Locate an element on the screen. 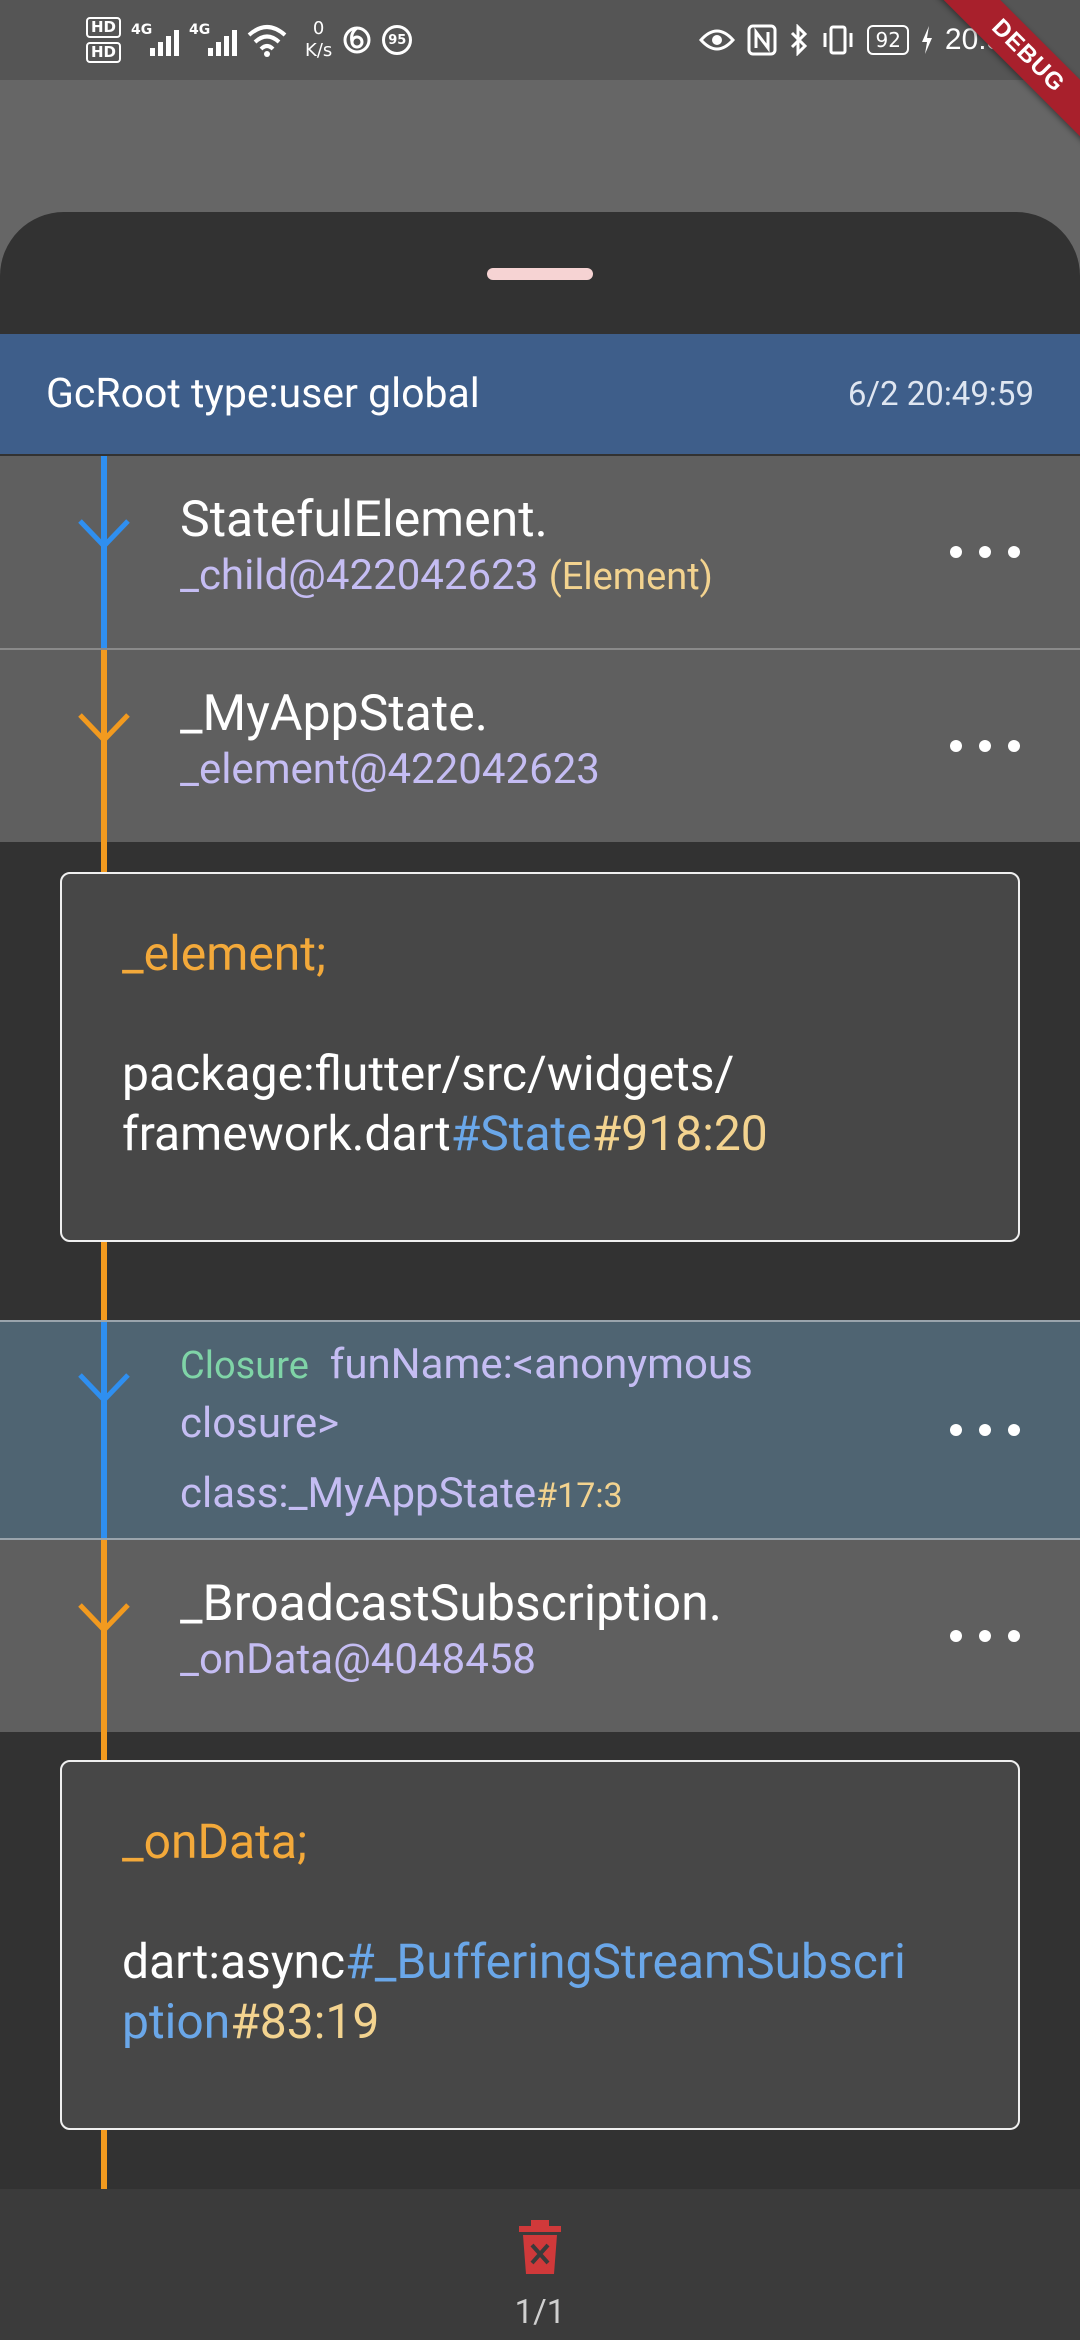 The width and height of the screenshot is (1080, 2340). hd-badges: HD HD is located at coordinates (104, 40).